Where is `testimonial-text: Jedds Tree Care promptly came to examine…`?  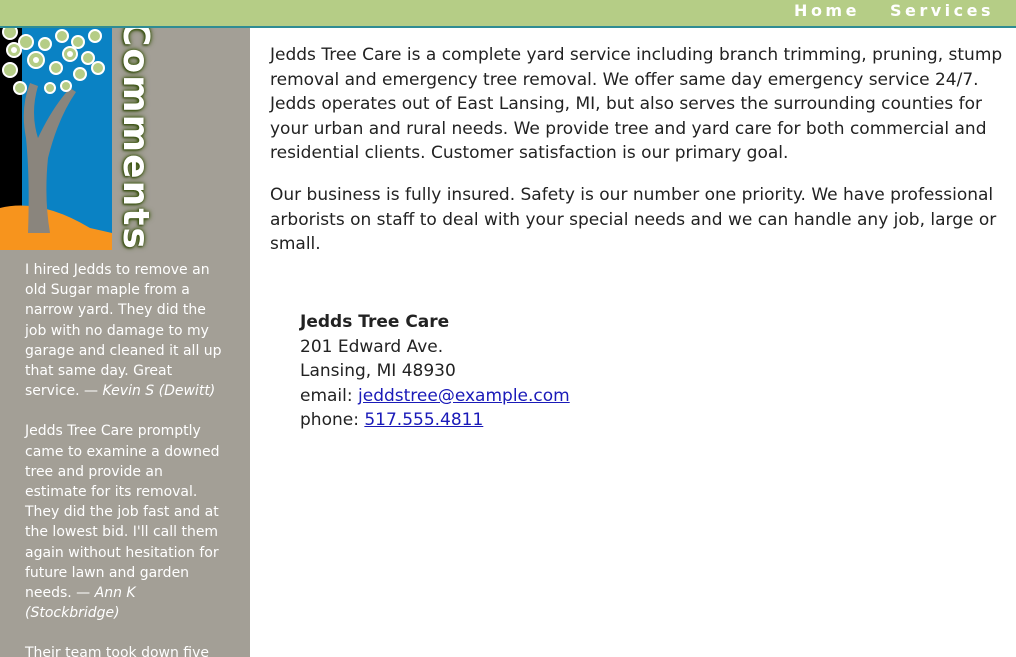 testimonial-text: Jedds Tree Care promptly came to examine… is located at coordinates (122, 512).